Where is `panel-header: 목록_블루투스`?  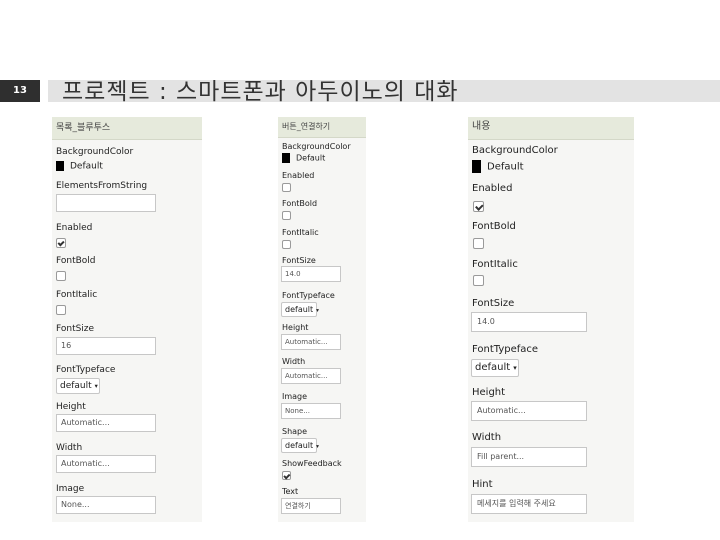 panel-header: 목록_블루투스 is located at coordinates (127, 128).